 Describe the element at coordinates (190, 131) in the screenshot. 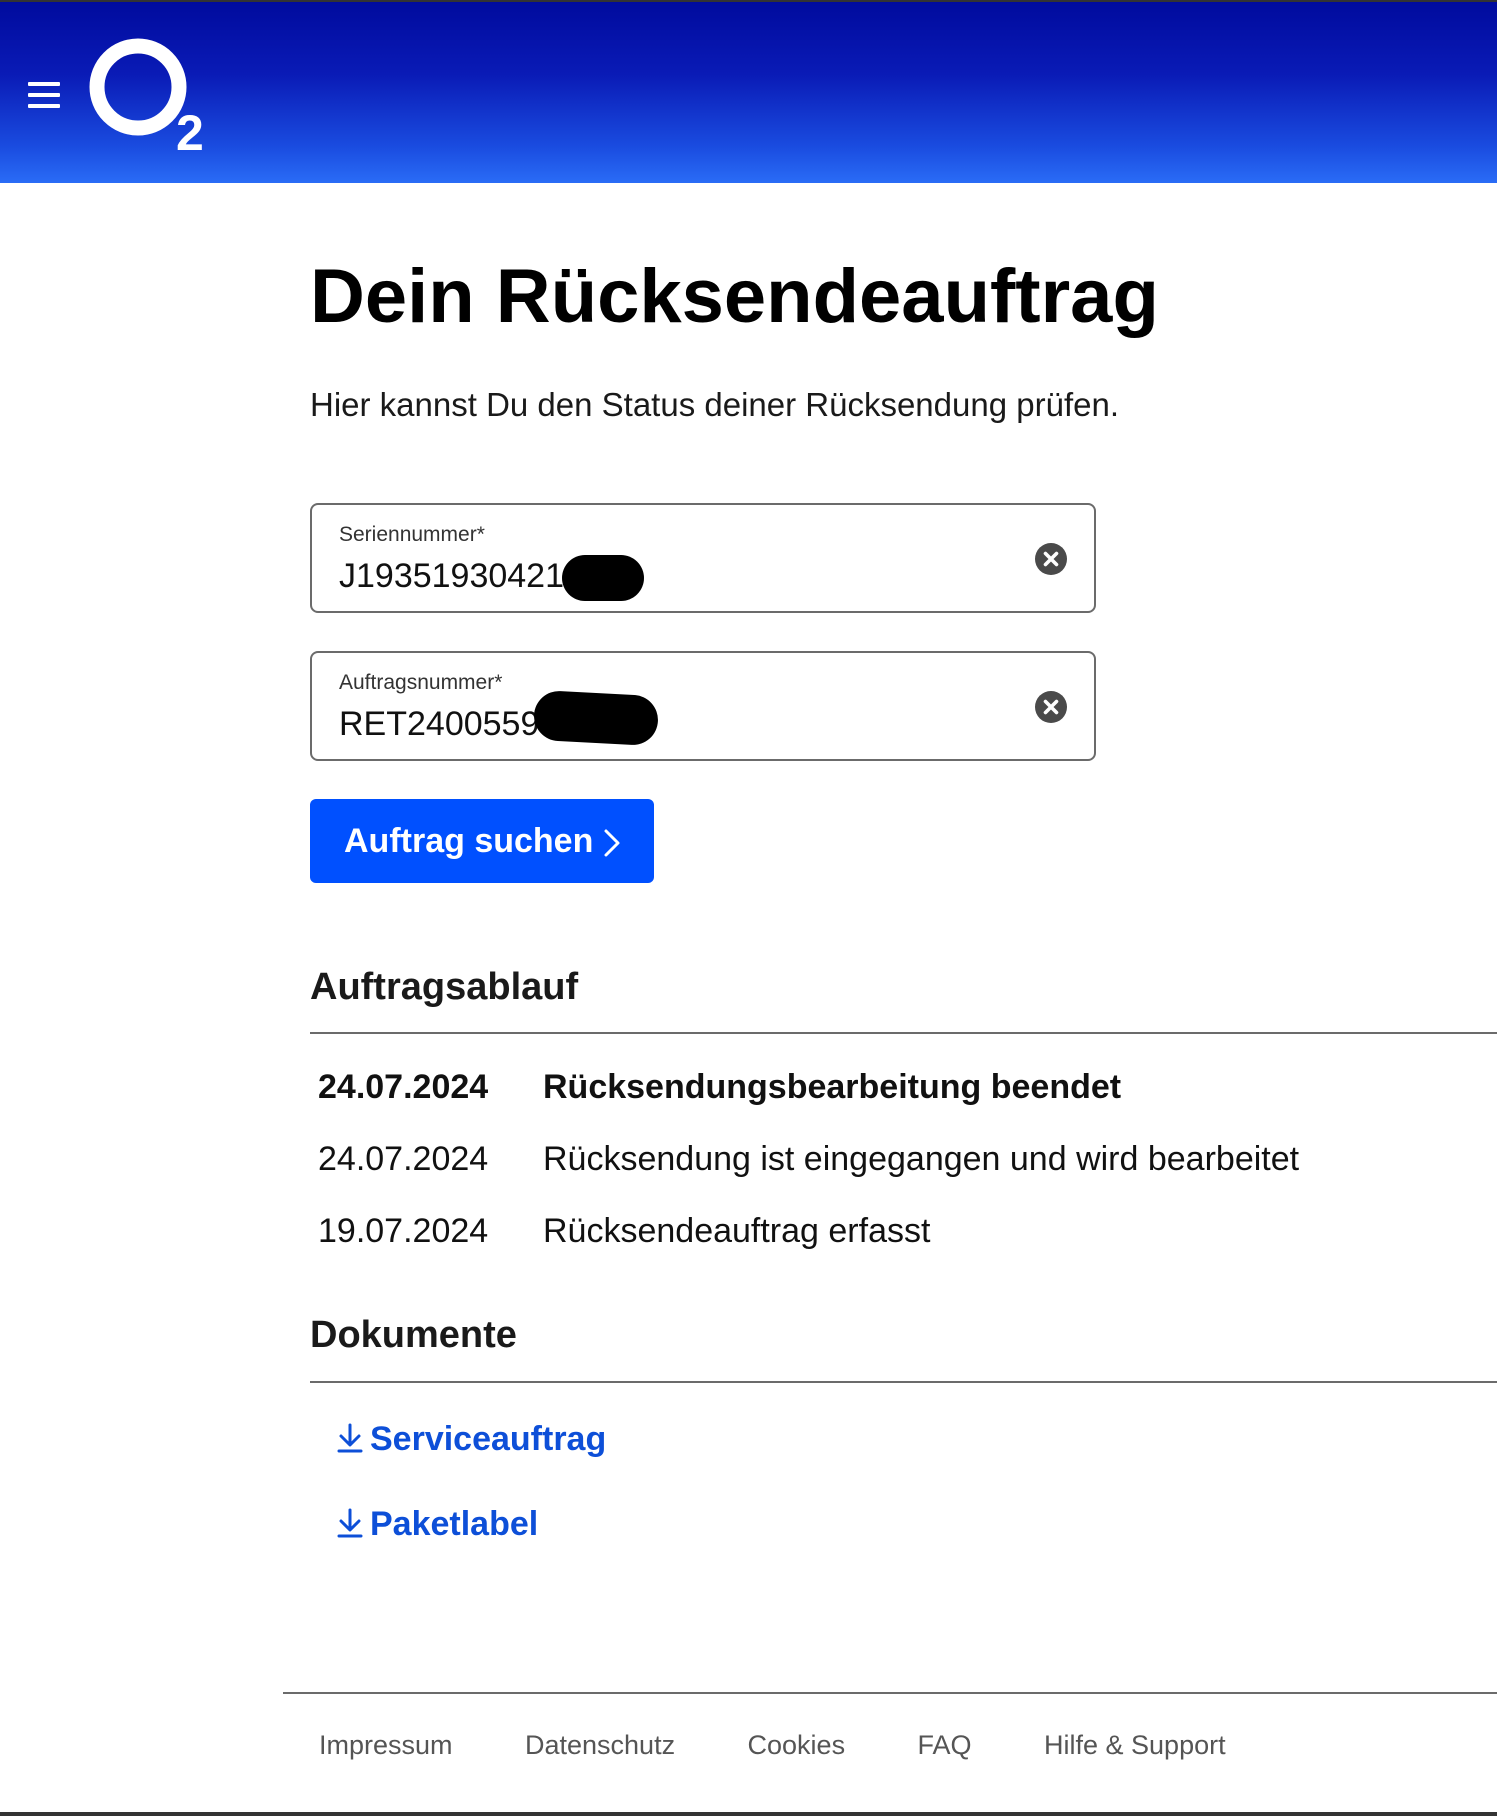

I see `svg-text: 2` at that location.